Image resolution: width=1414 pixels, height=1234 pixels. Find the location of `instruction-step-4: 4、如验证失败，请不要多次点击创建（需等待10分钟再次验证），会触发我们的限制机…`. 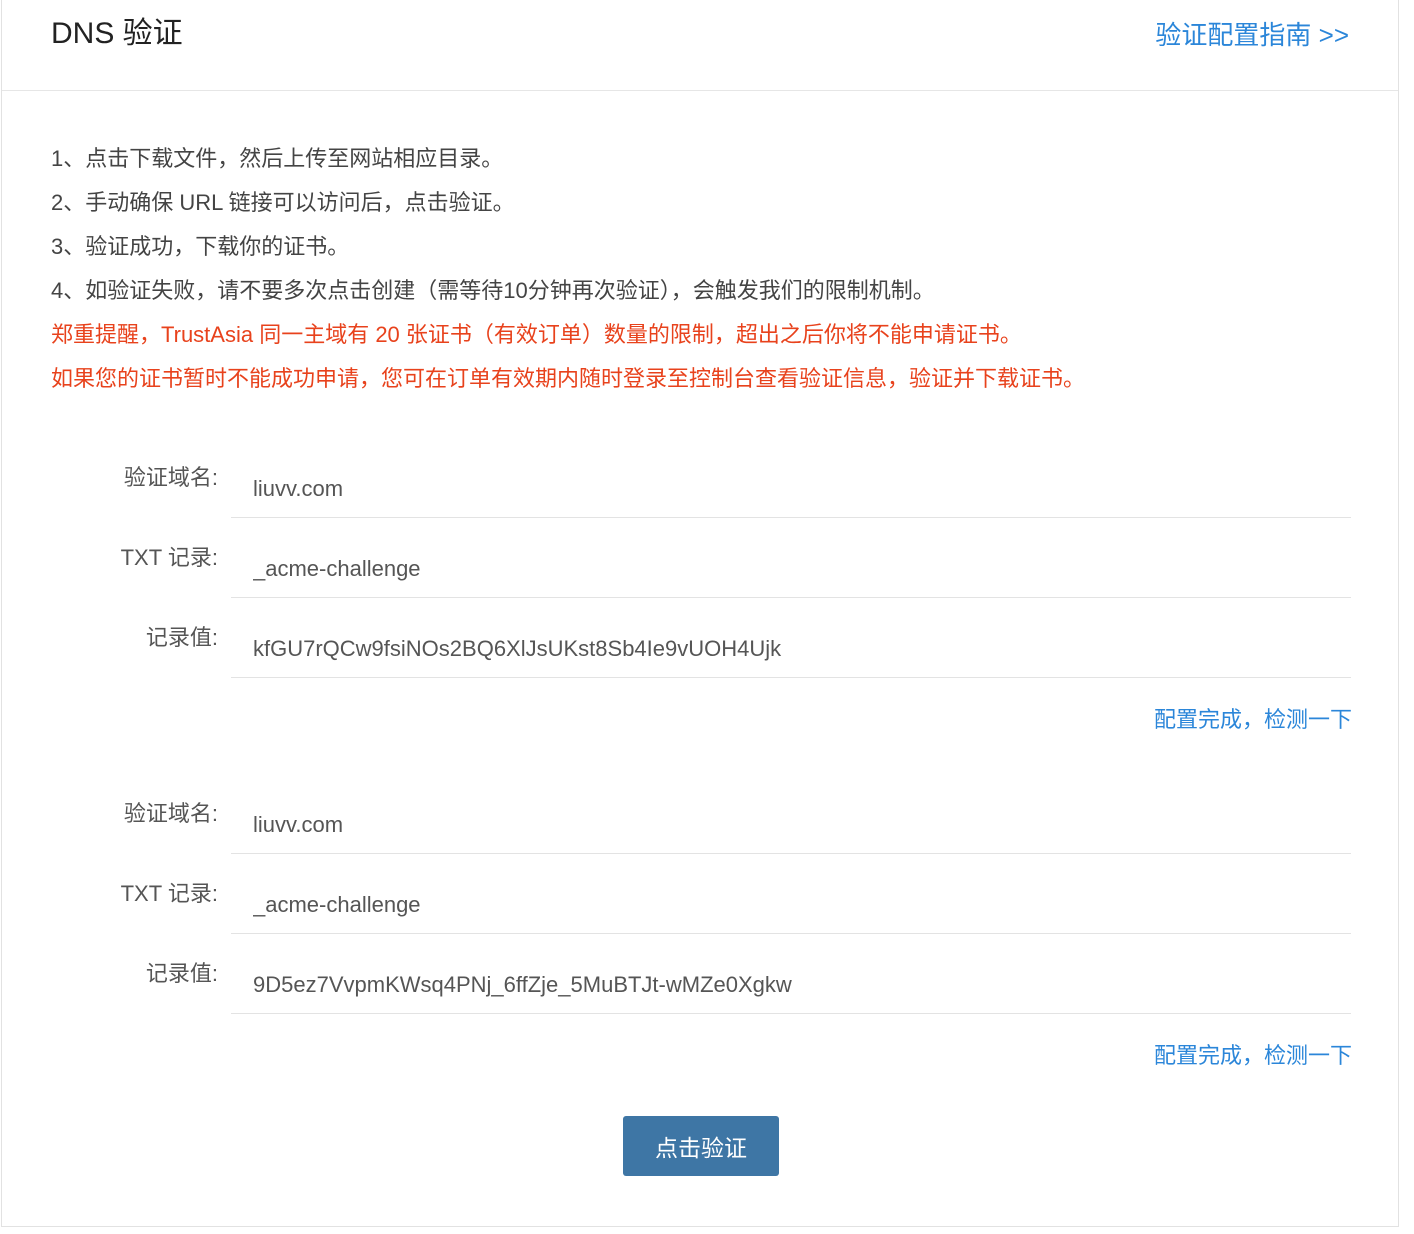

instruction-step-4: 4、如验证失败，请不要多次点击创建（需等待10分钟再次验证），会触发我们的限制机… is located at coordinates (493, 290).